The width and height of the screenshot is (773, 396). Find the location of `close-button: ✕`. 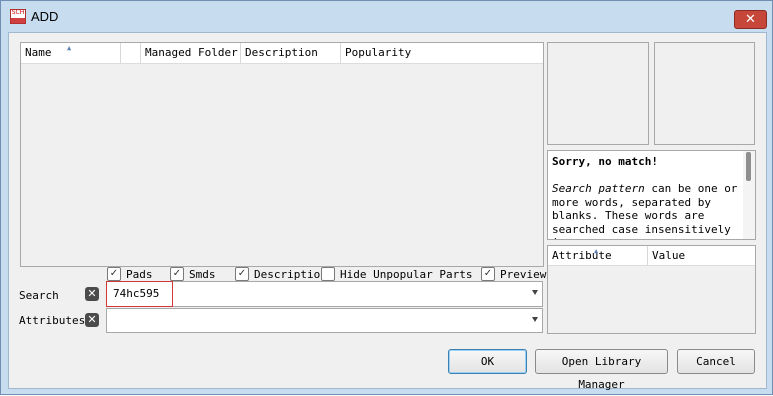

close-button: ✕ is located at coordinates (750, 19).